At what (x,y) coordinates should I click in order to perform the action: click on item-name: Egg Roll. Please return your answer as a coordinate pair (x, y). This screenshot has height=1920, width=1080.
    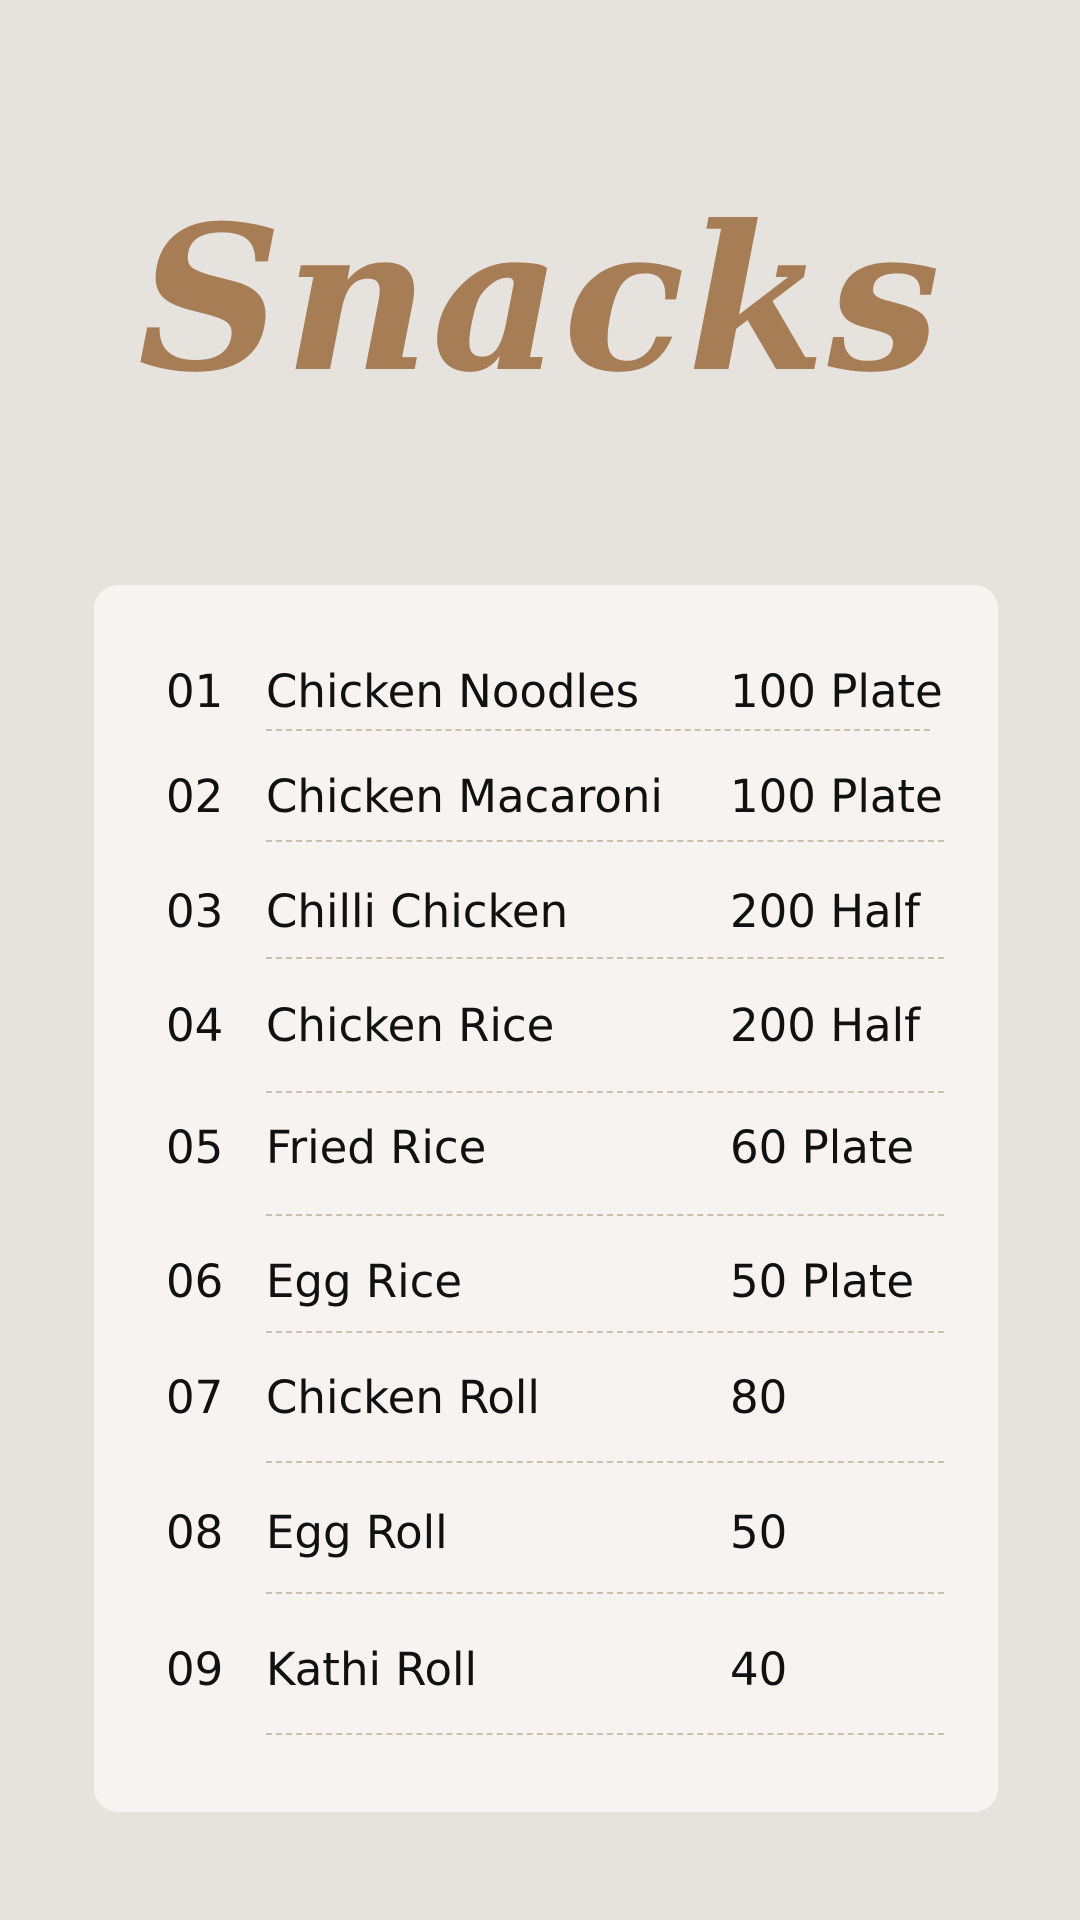
    Looking at the image, I should click on (357, 1532).